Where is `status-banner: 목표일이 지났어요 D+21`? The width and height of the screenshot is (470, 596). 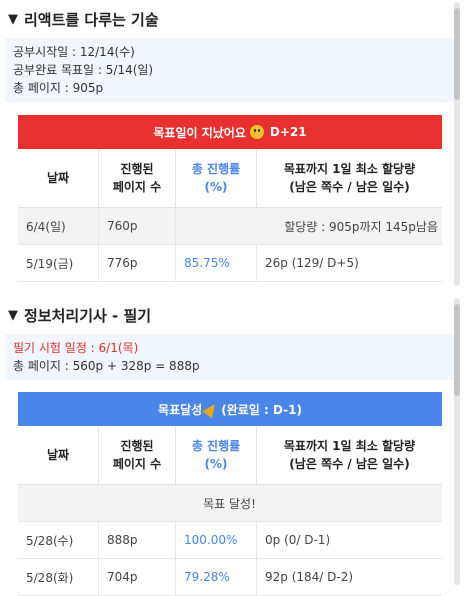 status-banner: 목표일이 지났어요 D+21 is located at coordinates (230, 132).